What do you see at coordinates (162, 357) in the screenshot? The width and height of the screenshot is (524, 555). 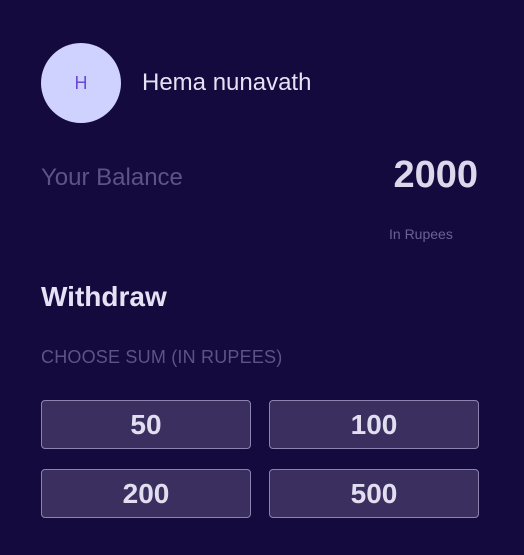 I see `choose-sum-label: CHOOSE SUM (IN RUPEES)` at bounding box center [162, 357].